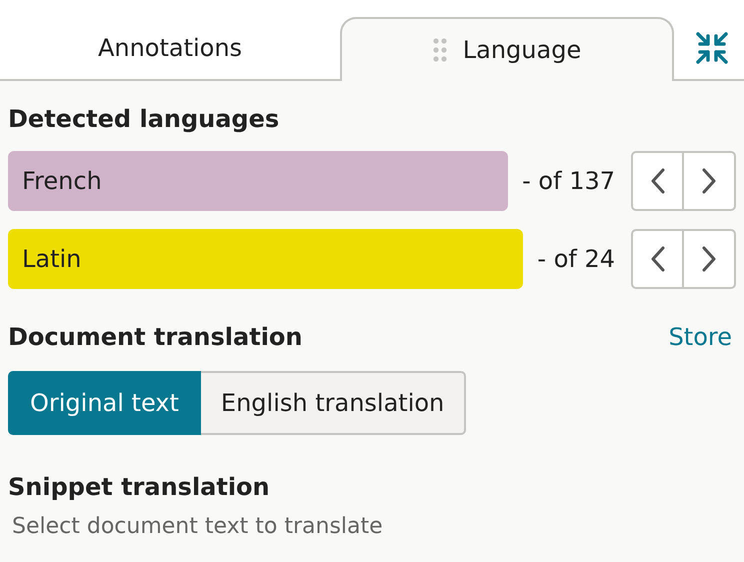 This screenshot has height=562, width=744. What do you see at coordinates (439, 50) in the screenshot?
I see `drag-handle-icon` at bounding box center [439, 50].